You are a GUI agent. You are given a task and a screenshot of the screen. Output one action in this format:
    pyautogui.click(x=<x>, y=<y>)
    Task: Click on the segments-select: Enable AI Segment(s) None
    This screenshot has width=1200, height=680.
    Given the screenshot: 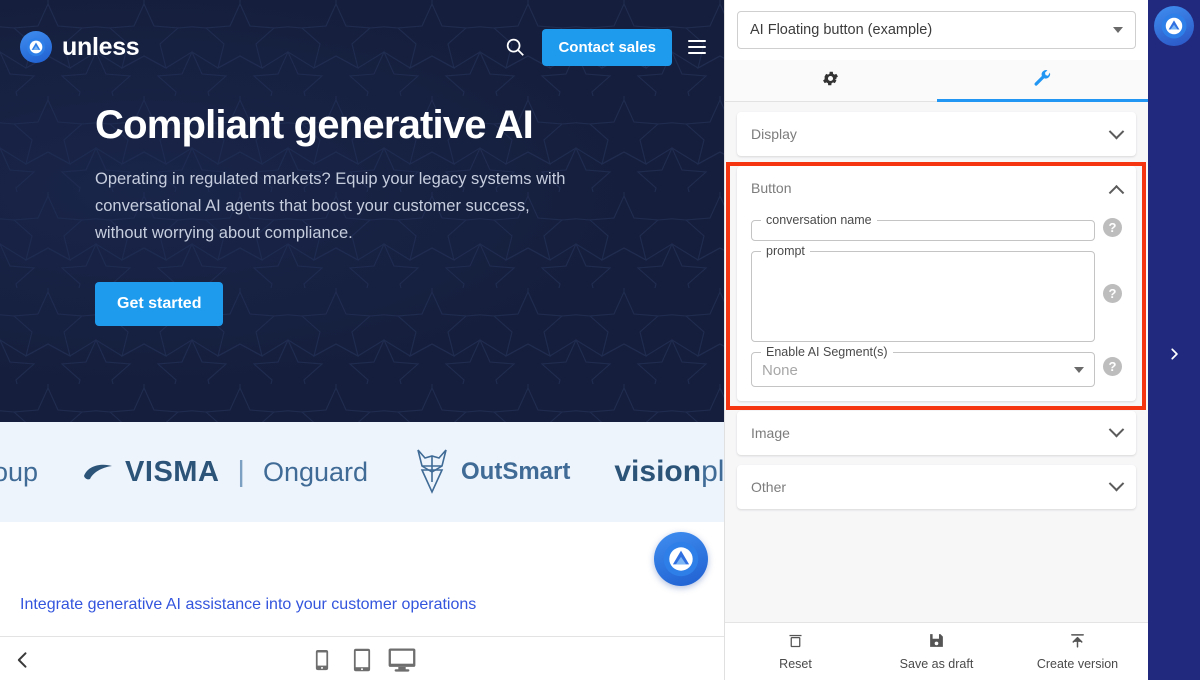 What is the action you would take?
    pyautogui.click(x=923, y=366)
    